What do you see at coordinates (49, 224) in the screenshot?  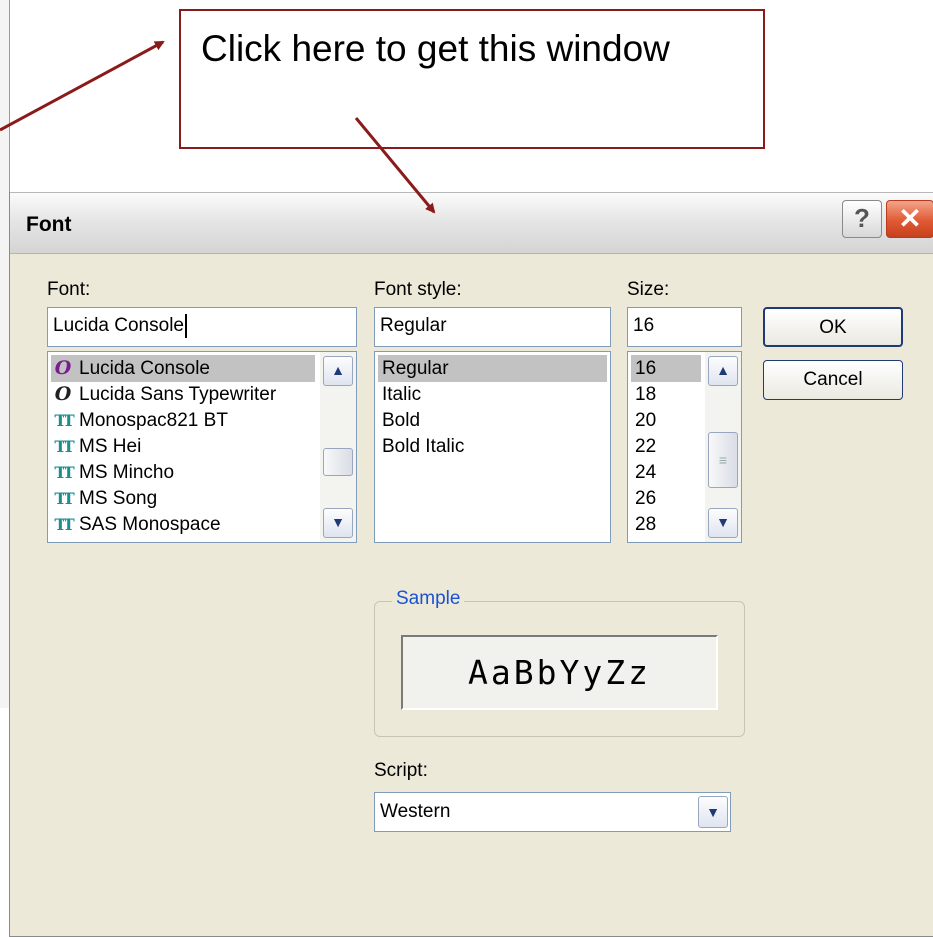 I see `dialog-title: Font` at bounding box center [49, 224].